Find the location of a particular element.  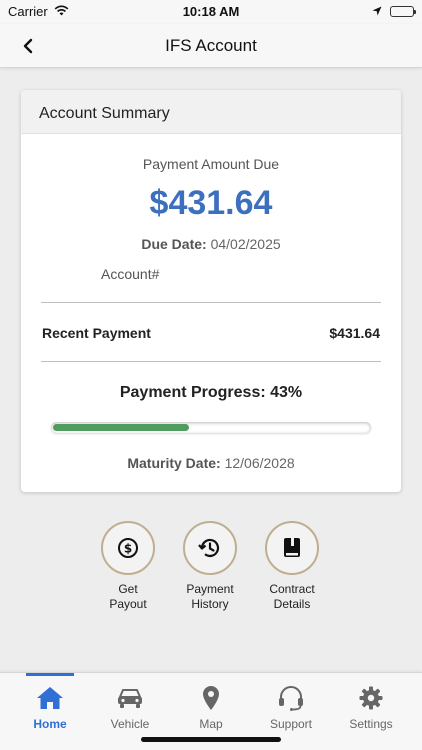

tab-home-label: Home is located at coordinates (50, 724).